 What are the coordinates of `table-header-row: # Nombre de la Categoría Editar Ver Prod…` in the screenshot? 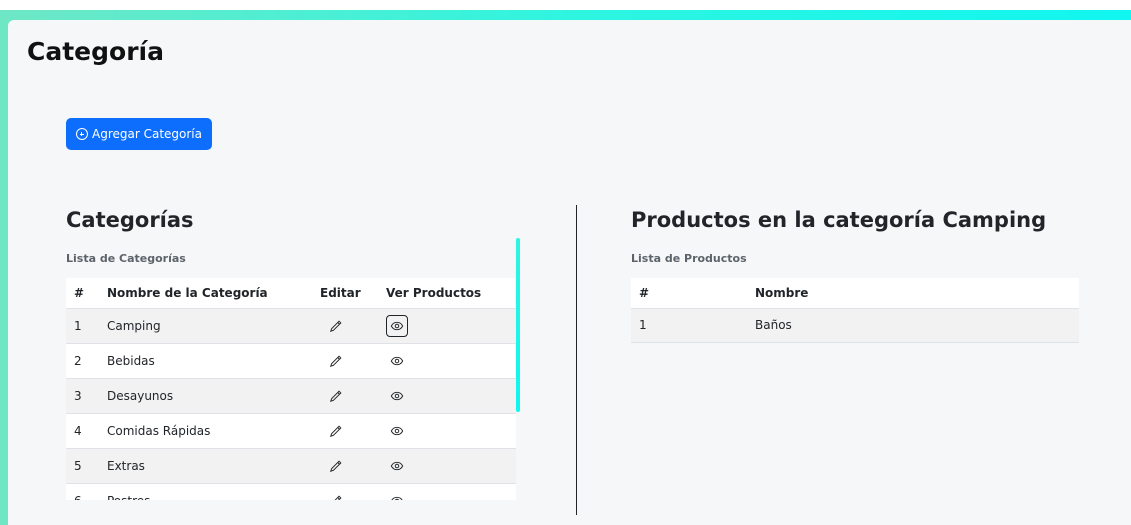 It's located at (291, 293).